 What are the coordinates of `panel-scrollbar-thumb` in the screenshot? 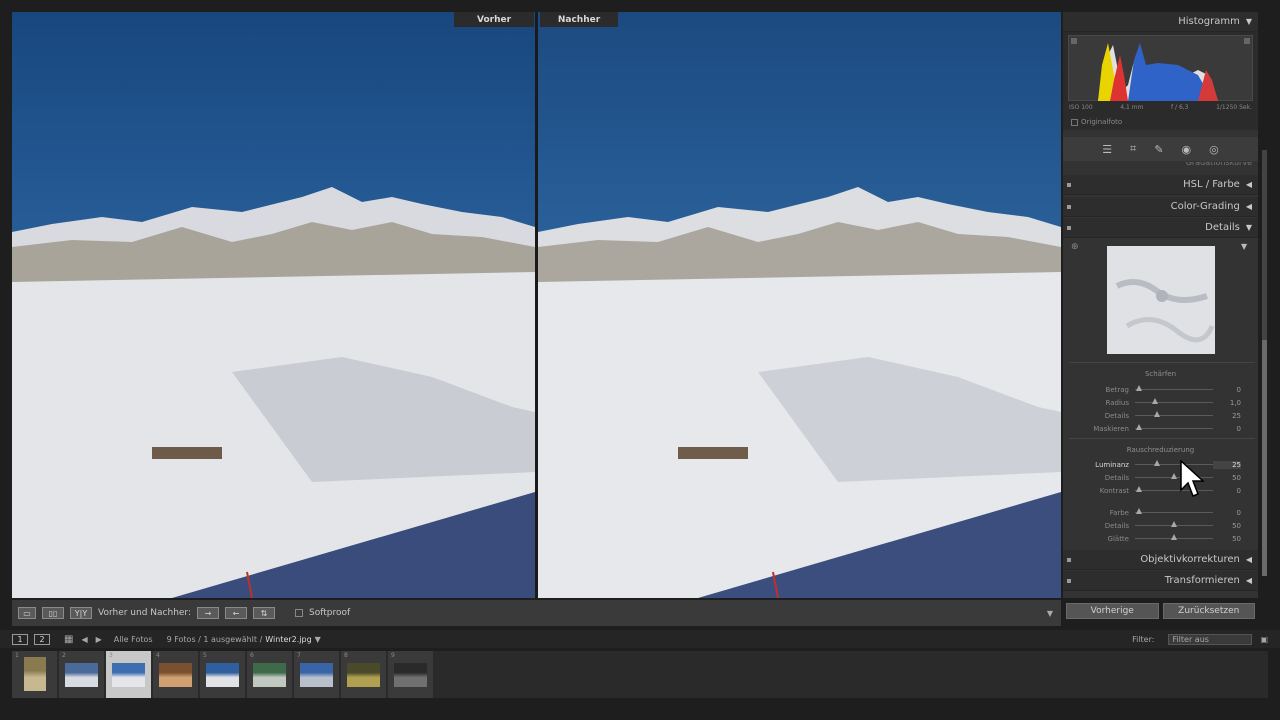 It's located at (1264, 458).